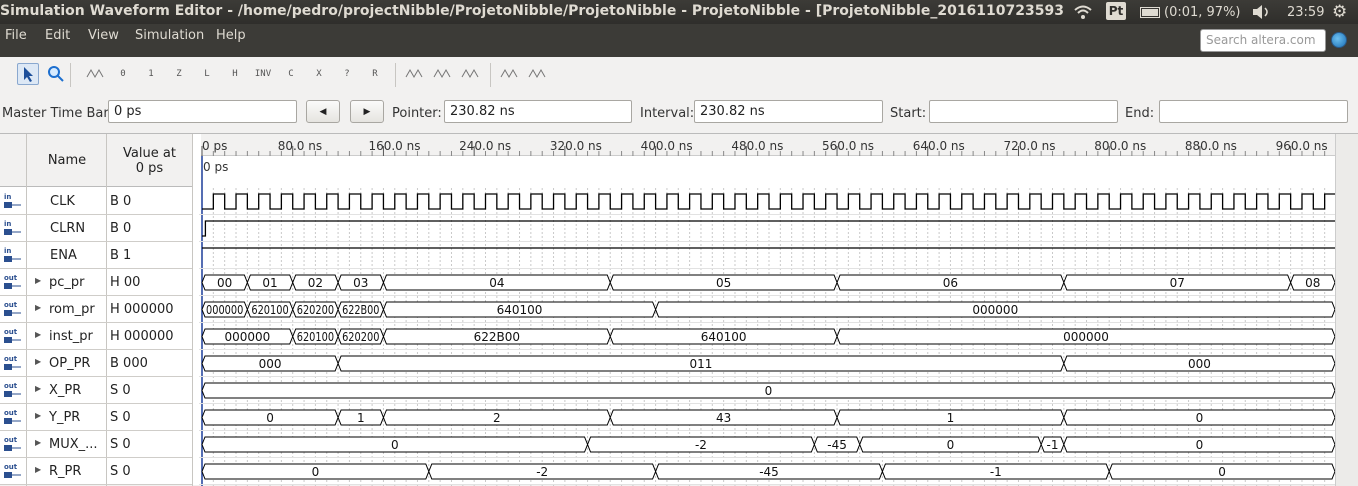 This screenshot has width=1358, height=486. Describe the element at coordinates (57, 35) in the screenshot. I see `menu-edit: Edit` at that location.